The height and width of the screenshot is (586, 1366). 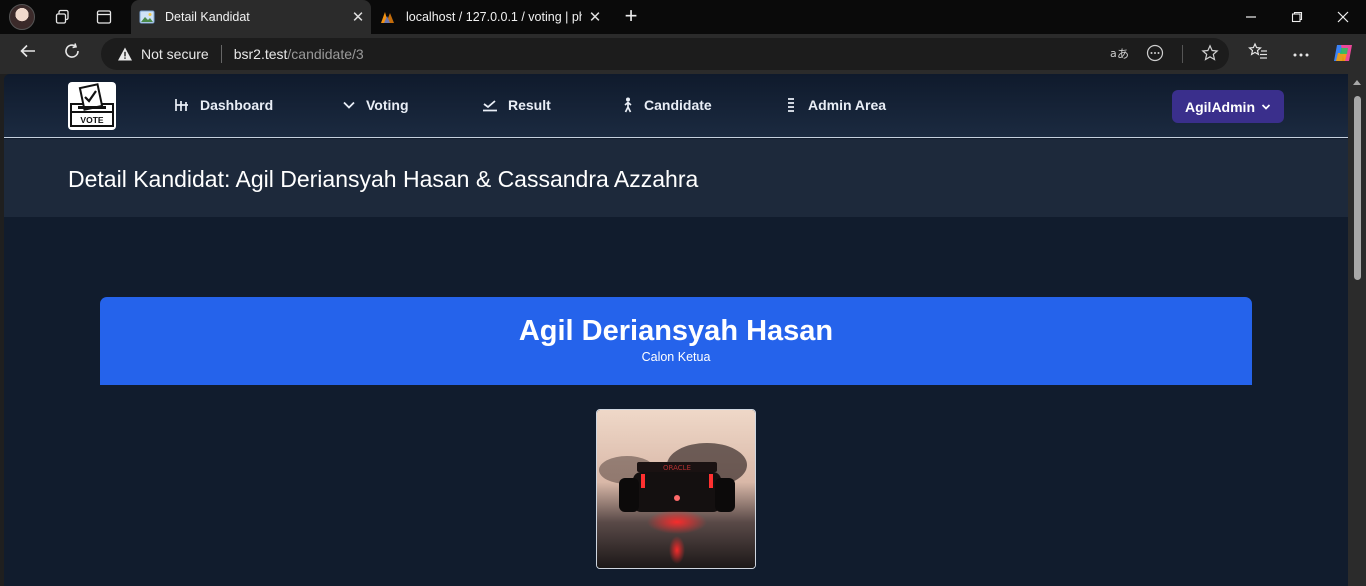 I want to click on nav-label: Dashboard, so click(x=237, y=105).